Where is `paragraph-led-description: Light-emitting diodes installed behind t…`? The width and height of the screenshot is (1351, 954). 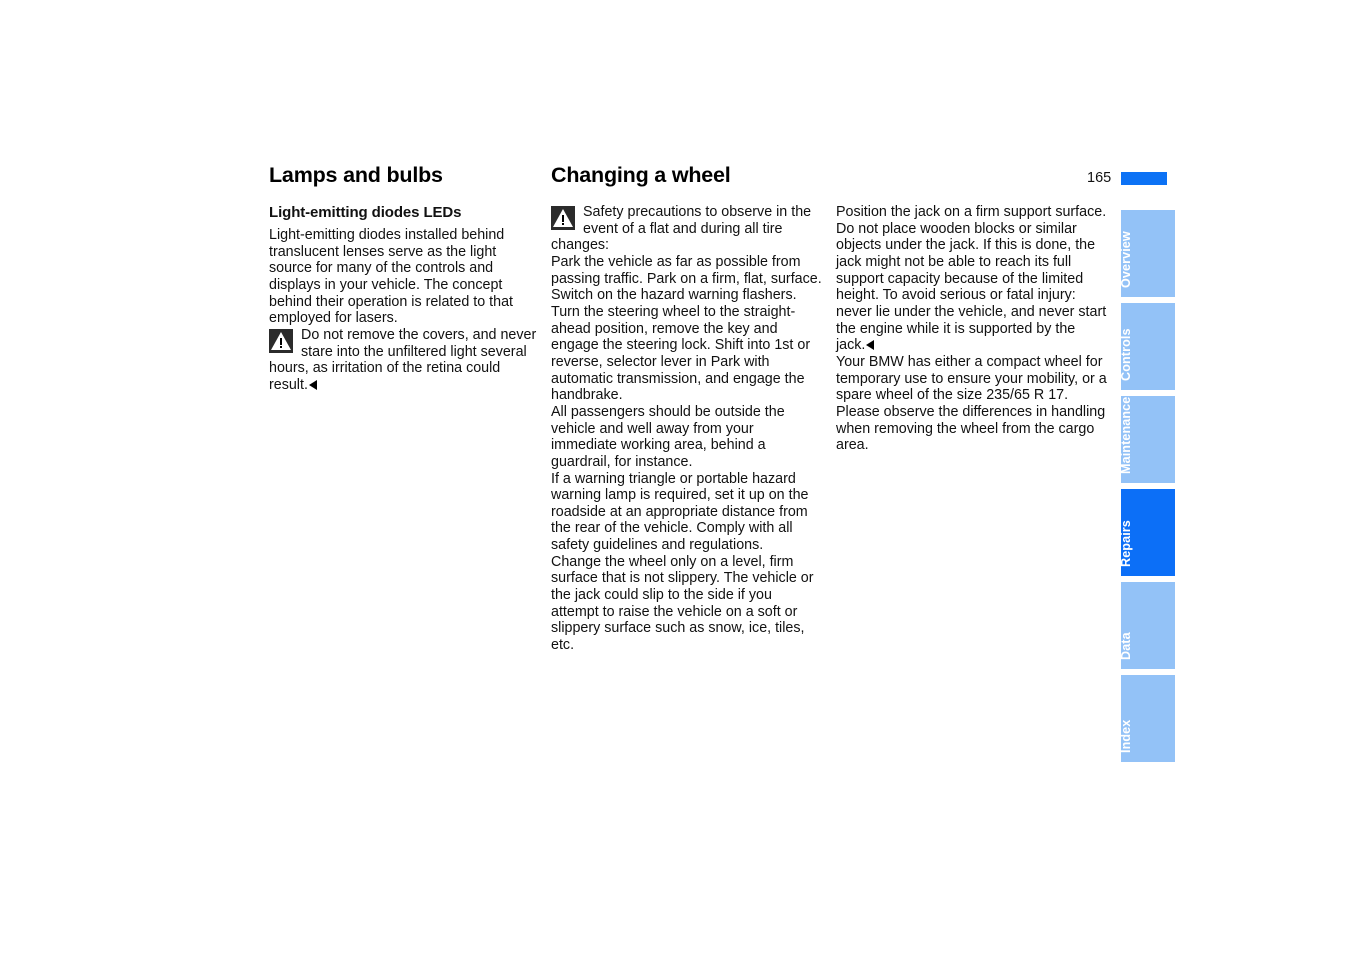
paragraph-led-description: Light-emitting diodes installed behind t… is located at coordinates (391, 277).